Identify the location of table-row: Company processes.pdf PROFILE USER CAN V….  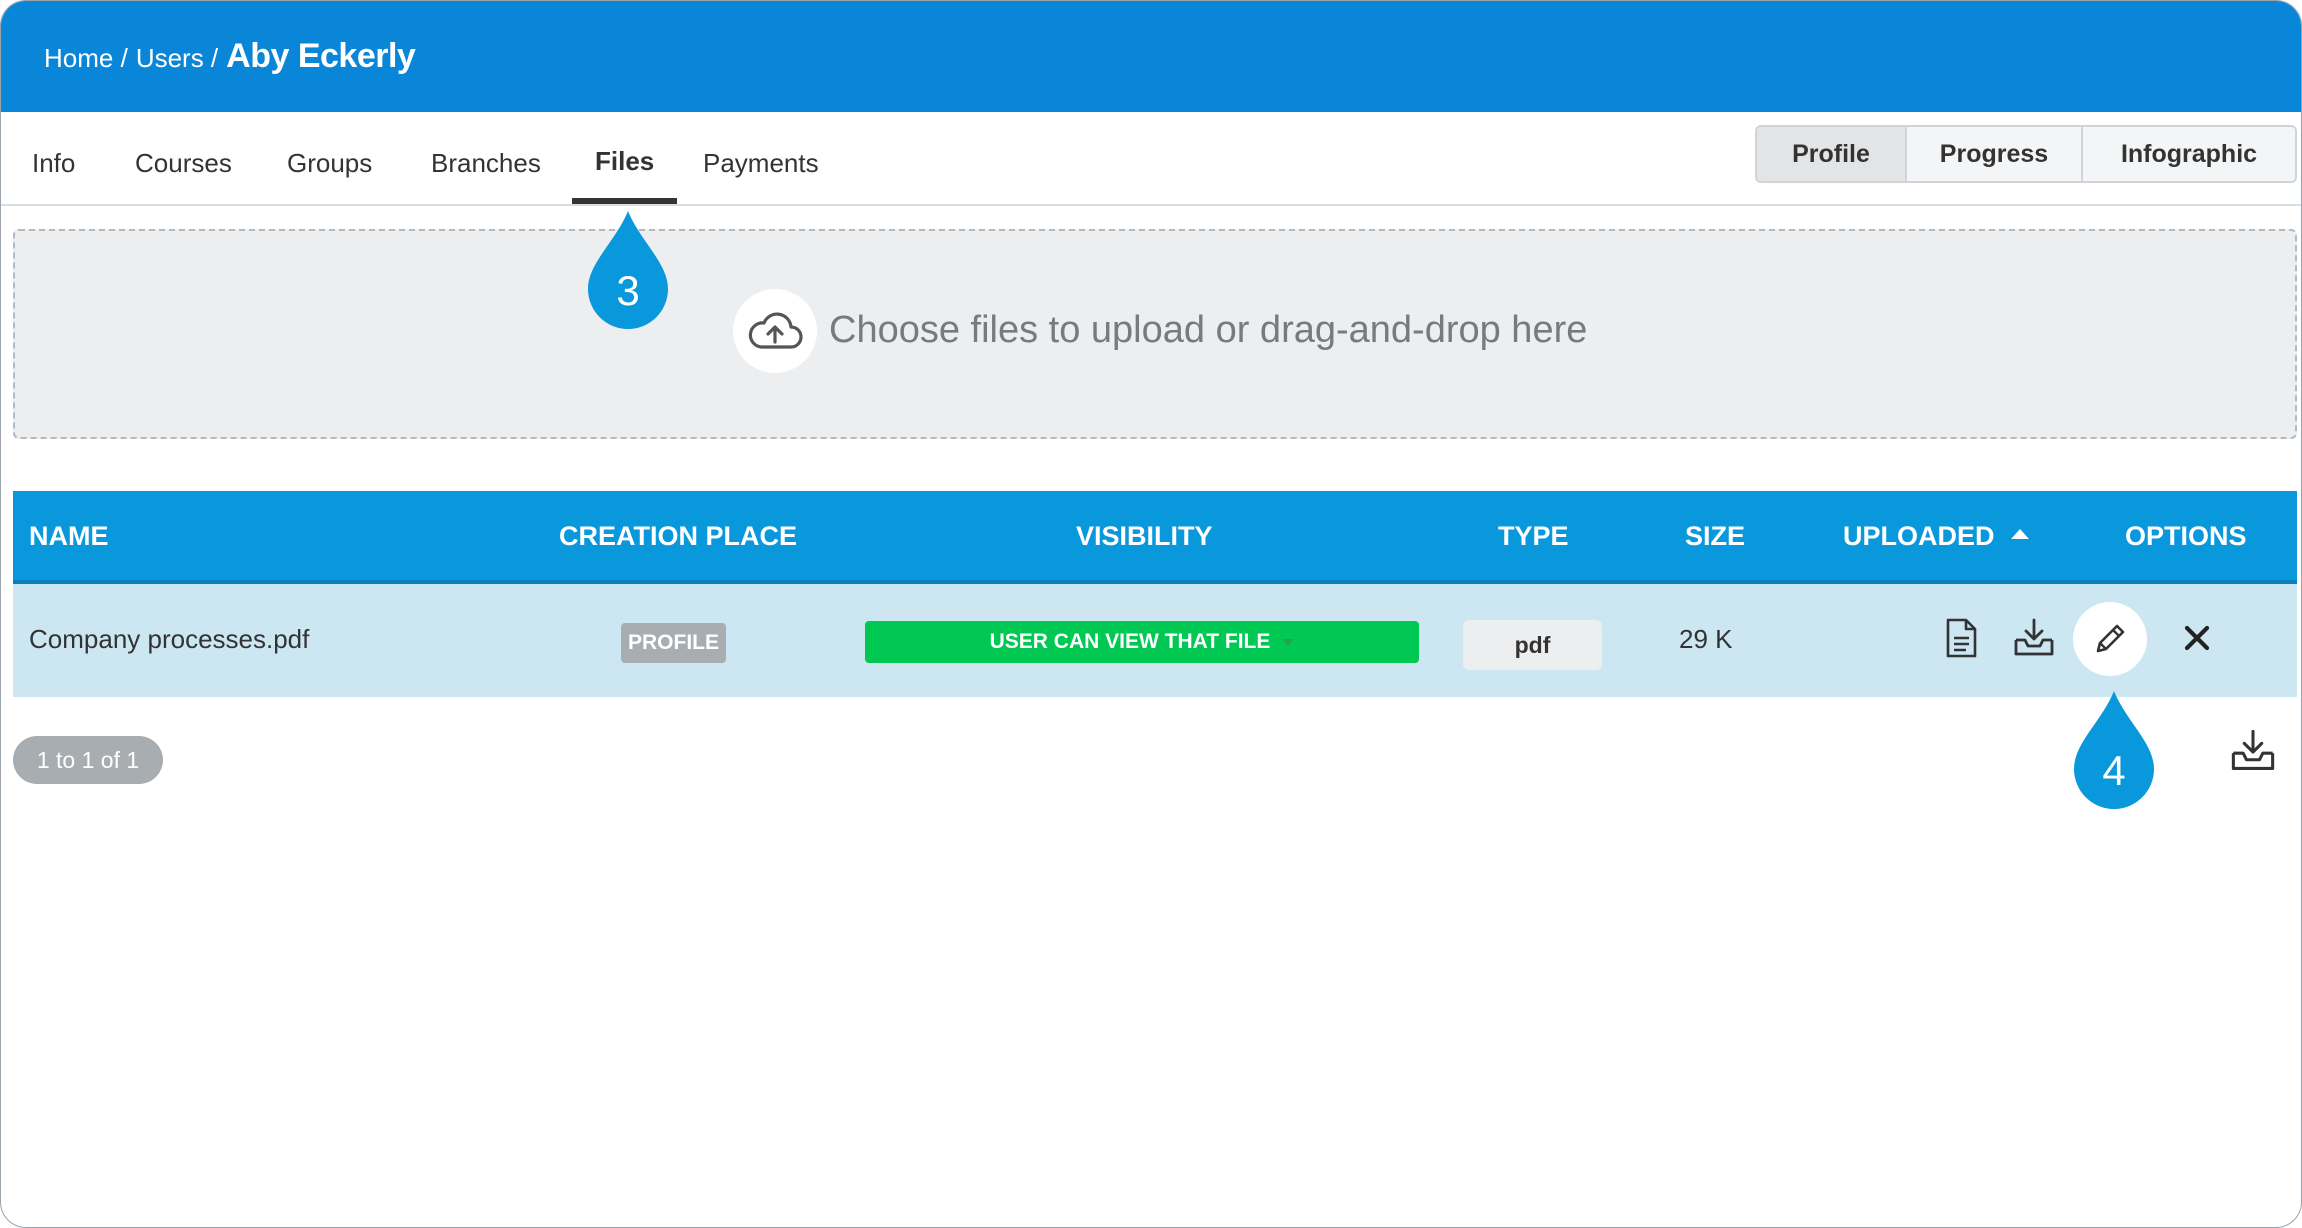
(1155, 640).